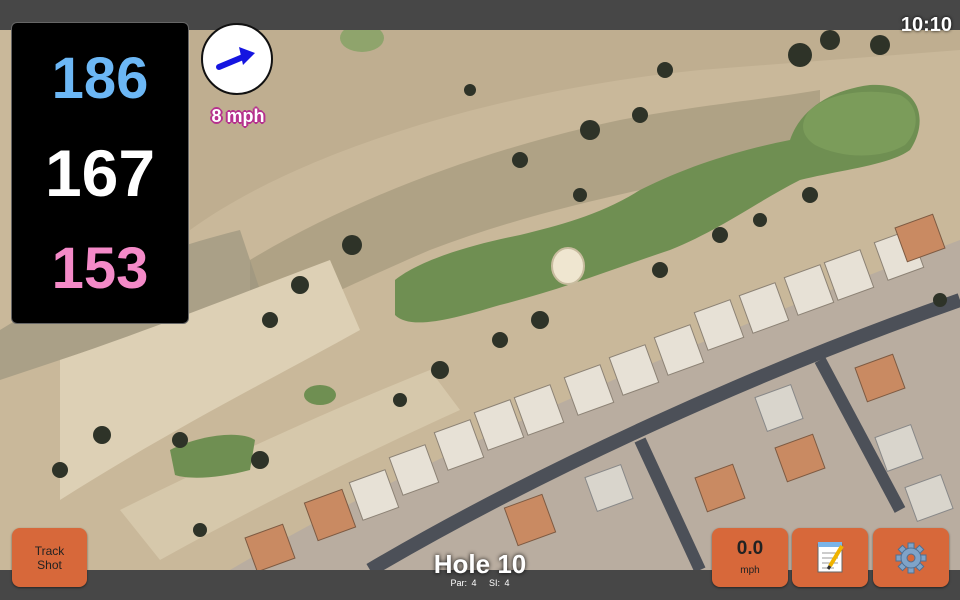 The height and width of the screenshot is (600, 960). I want to click on distance-front: 153, so click(100, 268).